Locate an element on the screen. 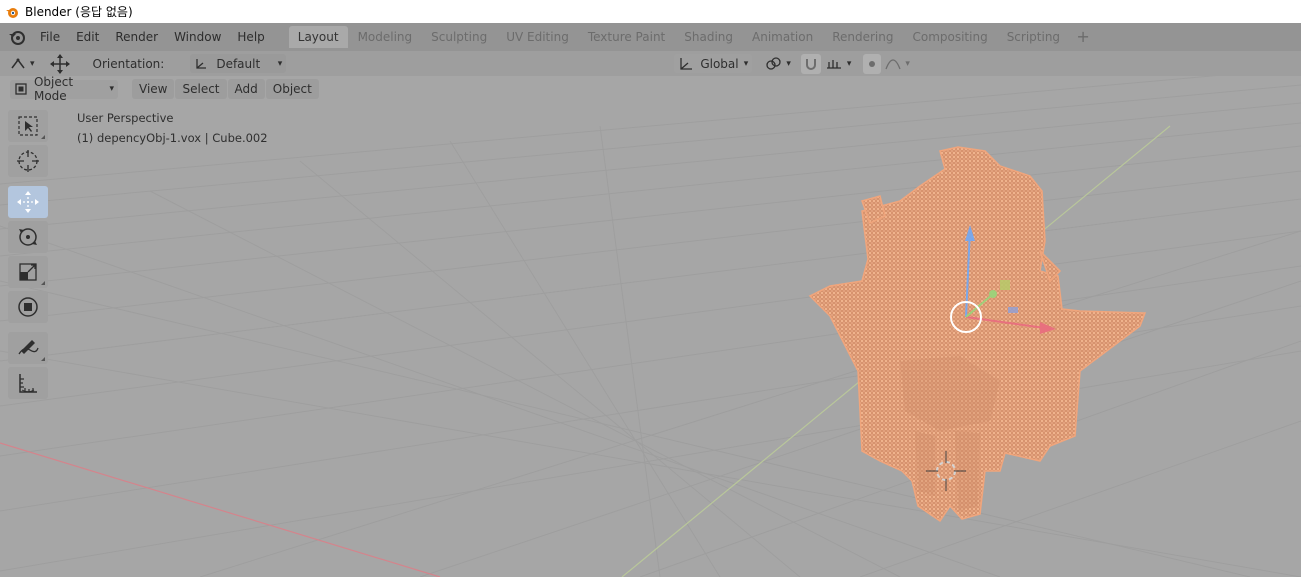 Image resolution: width=1301 pixels, height=577 pixels. menu-help: Help is located at coordinates (250, 37).